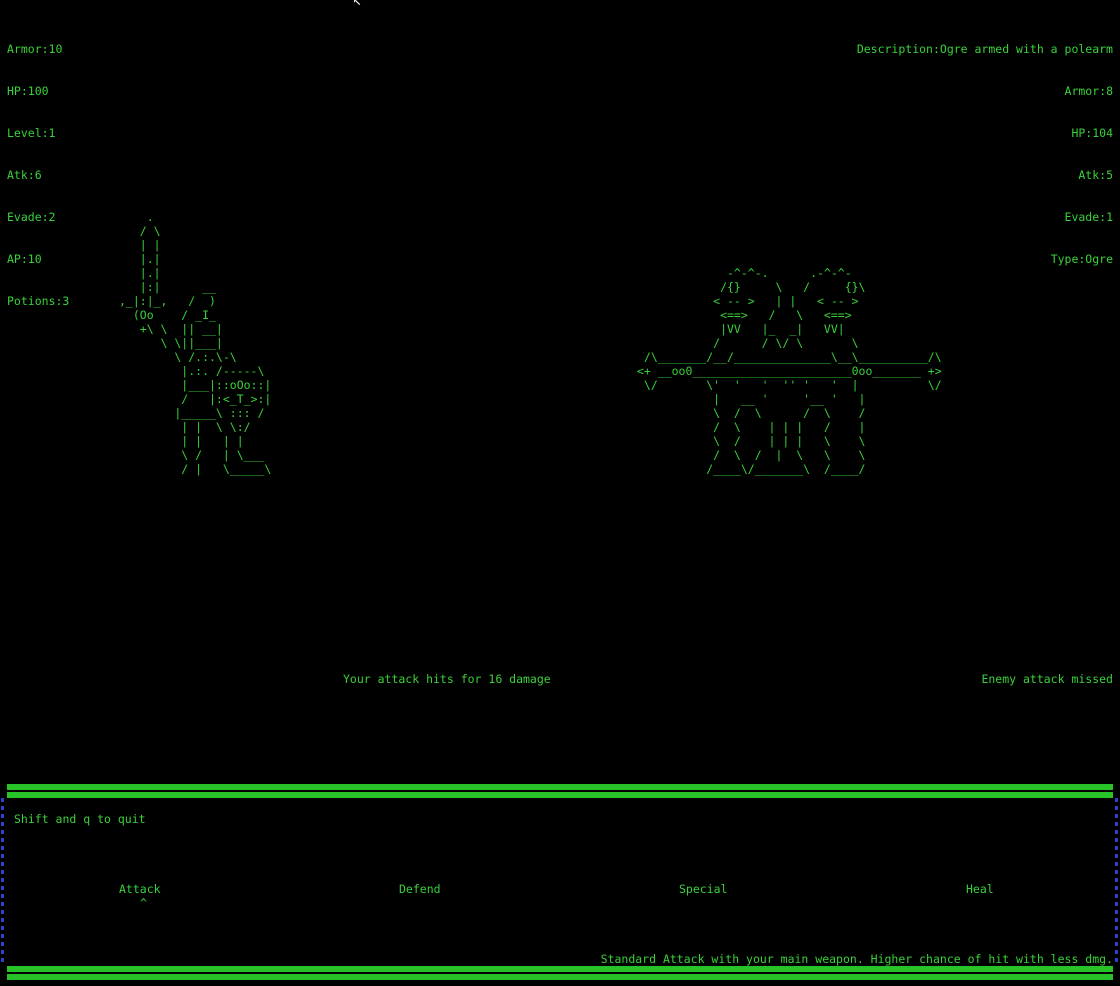  I want to click on menu-option-heal: Heal, so click(980, 889).